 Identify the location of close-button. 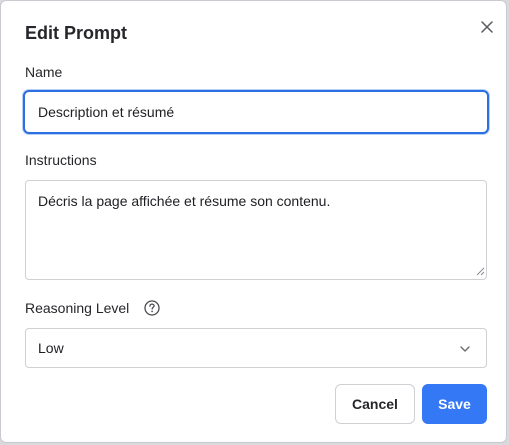
(487, 27).